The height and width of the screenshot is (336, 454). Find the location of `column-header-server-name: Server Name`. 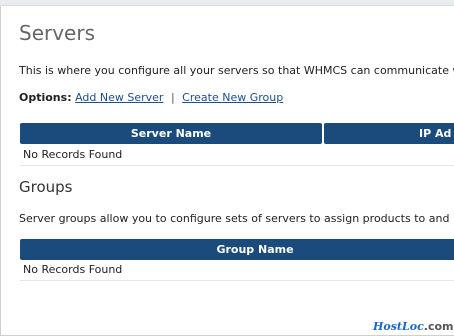

column-header-server-name: Server Name is located at coordinates (171, 133).